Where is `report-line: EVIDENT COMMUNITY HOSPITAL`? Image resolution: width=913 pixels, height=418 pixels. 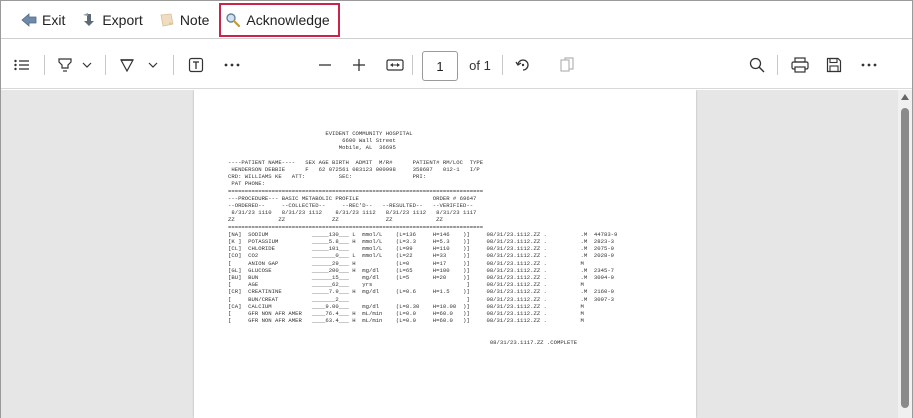 report-line: EVIDENT COMMUNITY HOSPITAL is located at coordinates (320, 133).